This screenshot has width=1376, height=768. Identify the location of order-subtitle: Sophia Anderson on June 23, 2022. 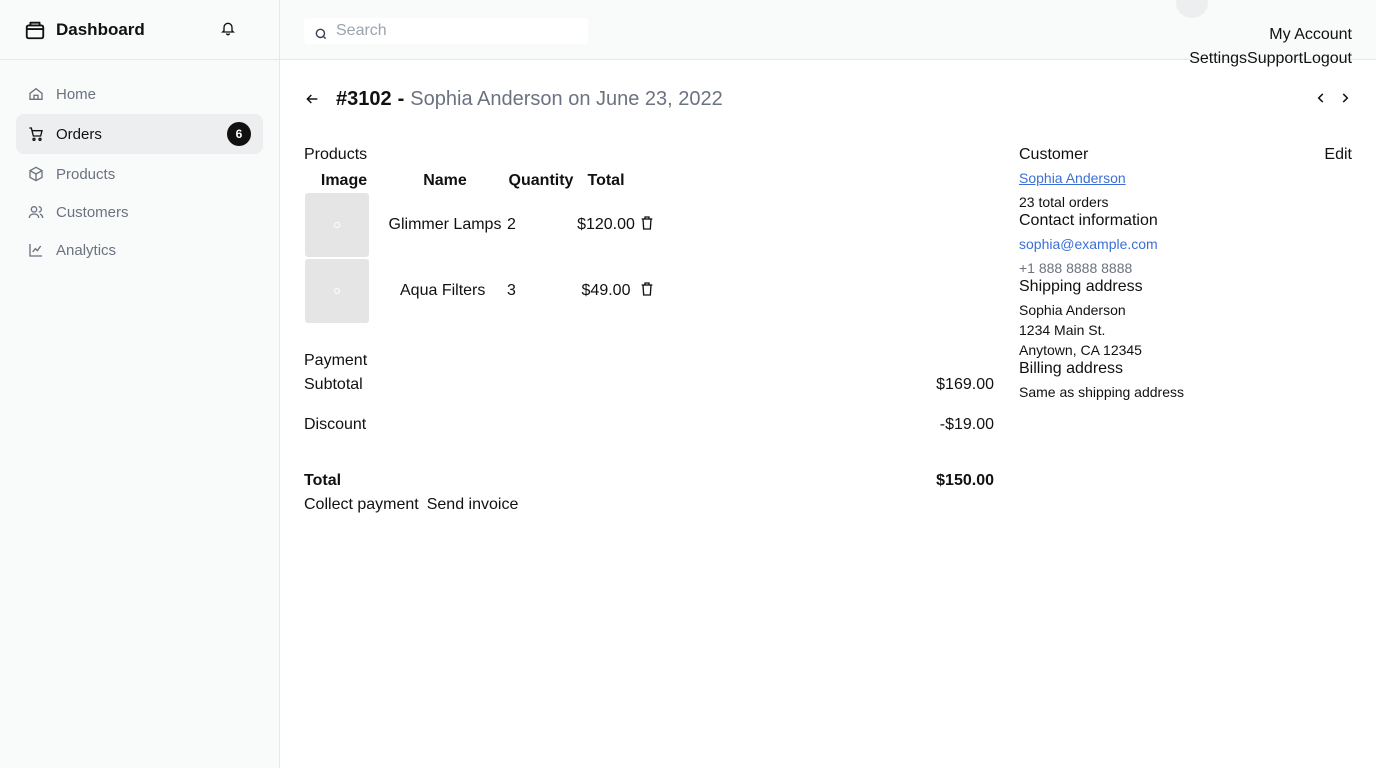
(566, 98).